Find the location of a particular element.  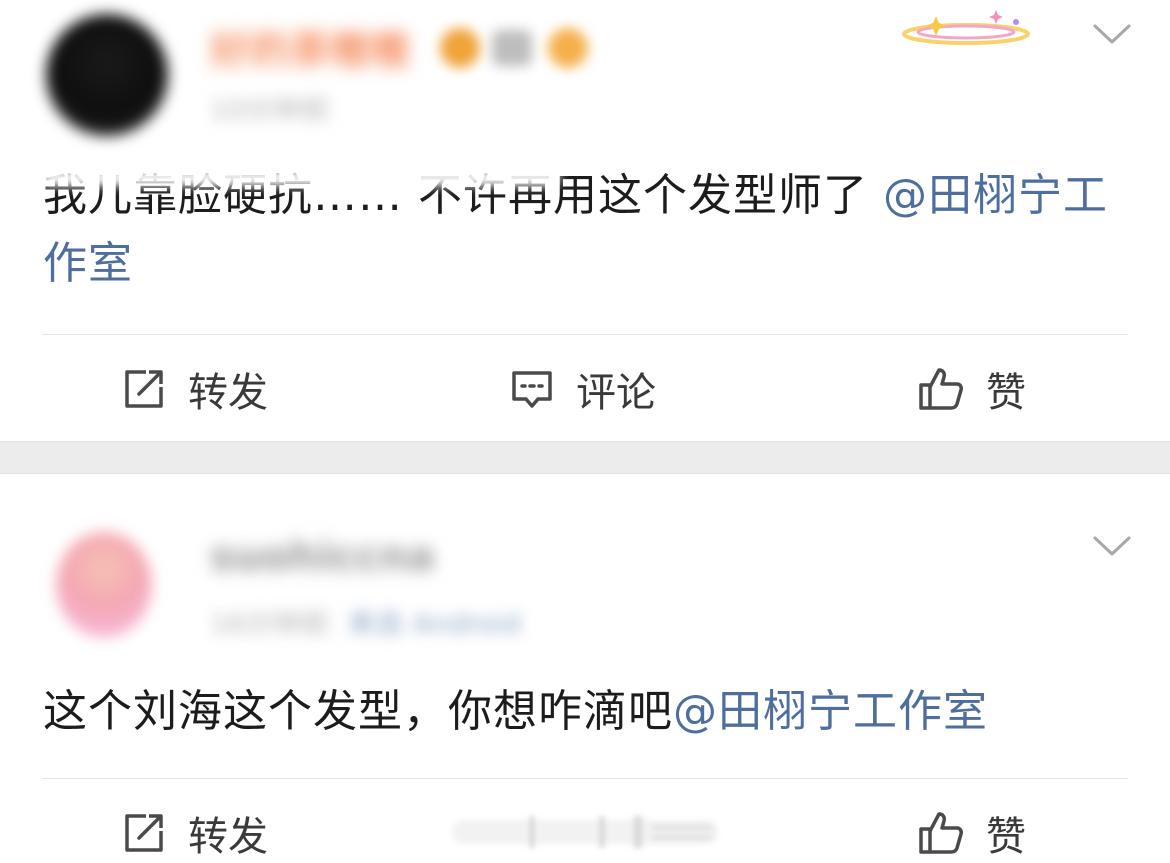

fan-badge-icon is located at coordinates (568, 48).